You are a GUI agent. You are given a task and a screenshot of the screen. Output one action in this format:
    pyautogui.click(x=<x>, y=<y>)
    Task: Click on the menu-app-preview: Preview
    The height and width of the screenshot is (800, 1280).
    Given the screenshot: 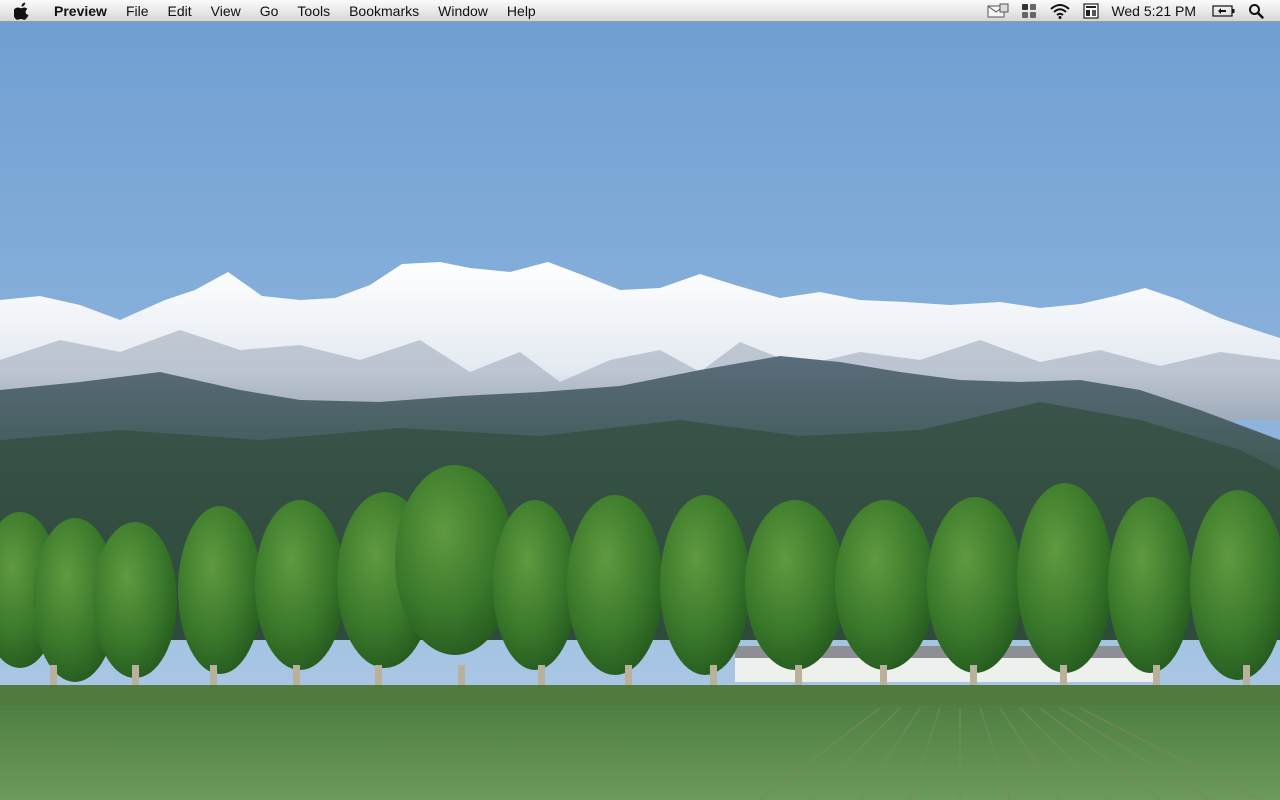 What is the action you would take?
    pyautogui.click(x=85, y=11)
    